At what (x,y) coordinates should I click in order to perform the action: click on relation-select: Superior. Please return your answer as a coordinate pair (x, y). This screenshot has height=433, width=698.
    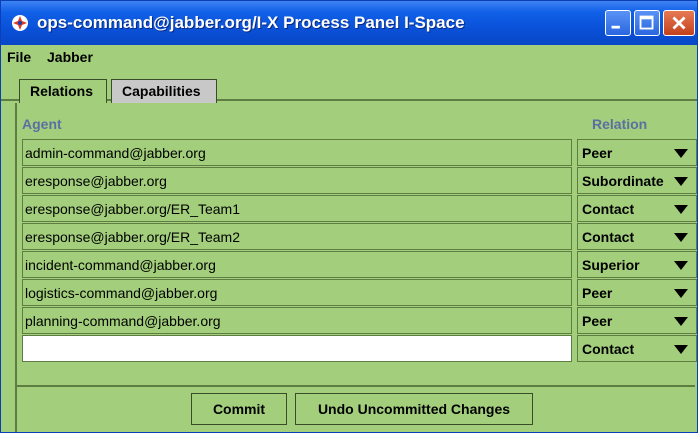
    Looking at the image, I should click on (637, 264).